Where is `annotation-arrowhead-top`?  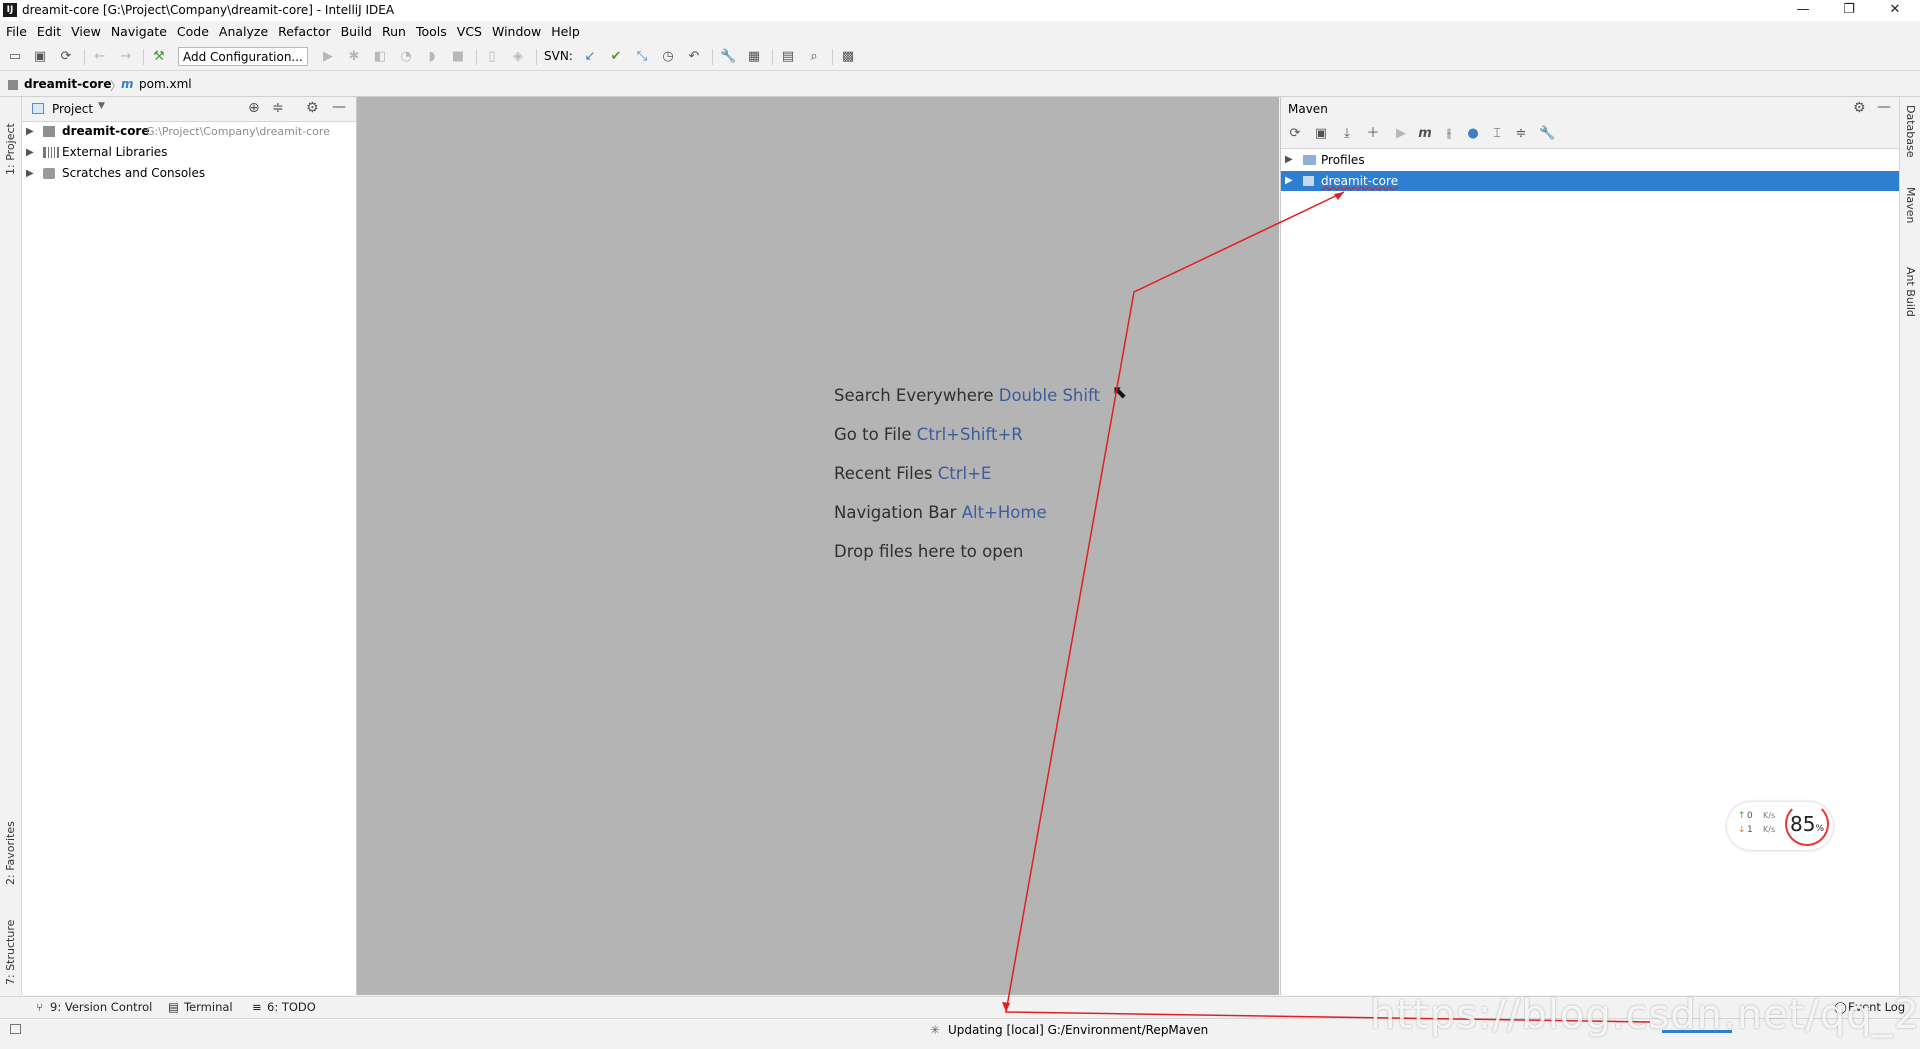 annotation-arrowhead-top is located at coordinates (1339, 196).